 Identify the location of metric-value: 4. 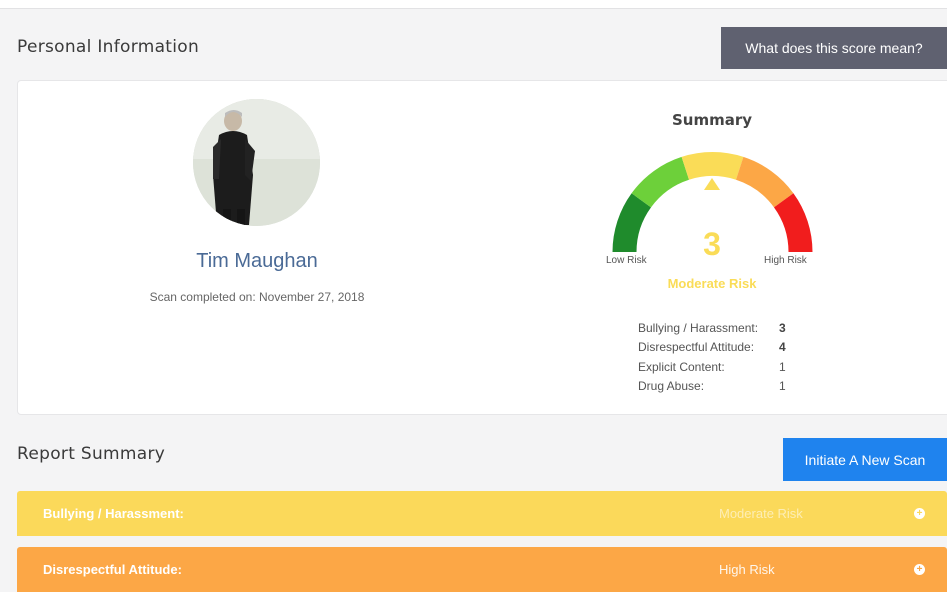
(782, 347).